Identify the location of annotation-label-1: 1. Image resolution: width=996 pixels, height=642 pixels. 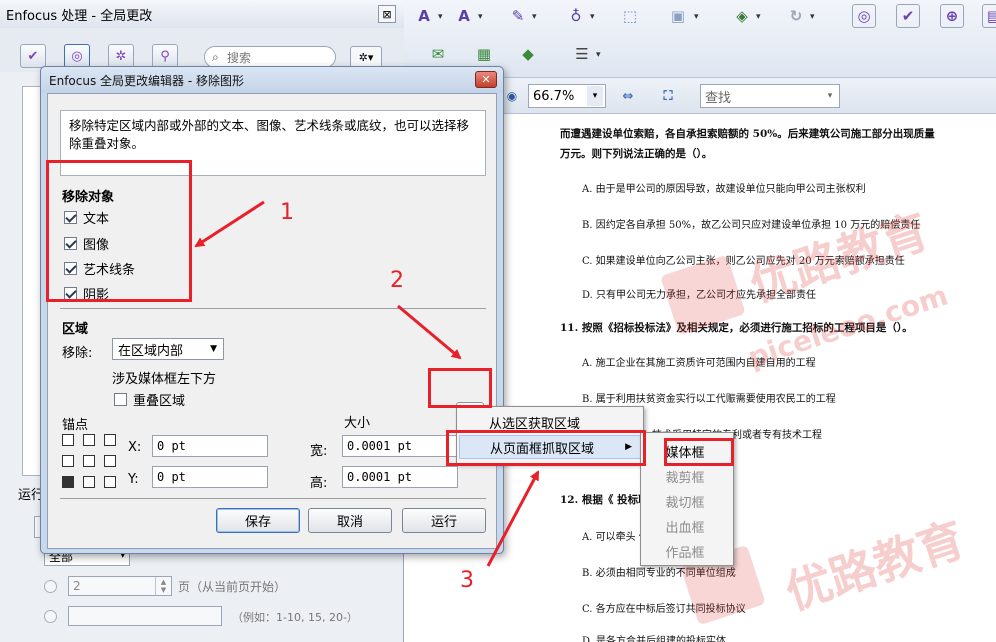
(287, 212).